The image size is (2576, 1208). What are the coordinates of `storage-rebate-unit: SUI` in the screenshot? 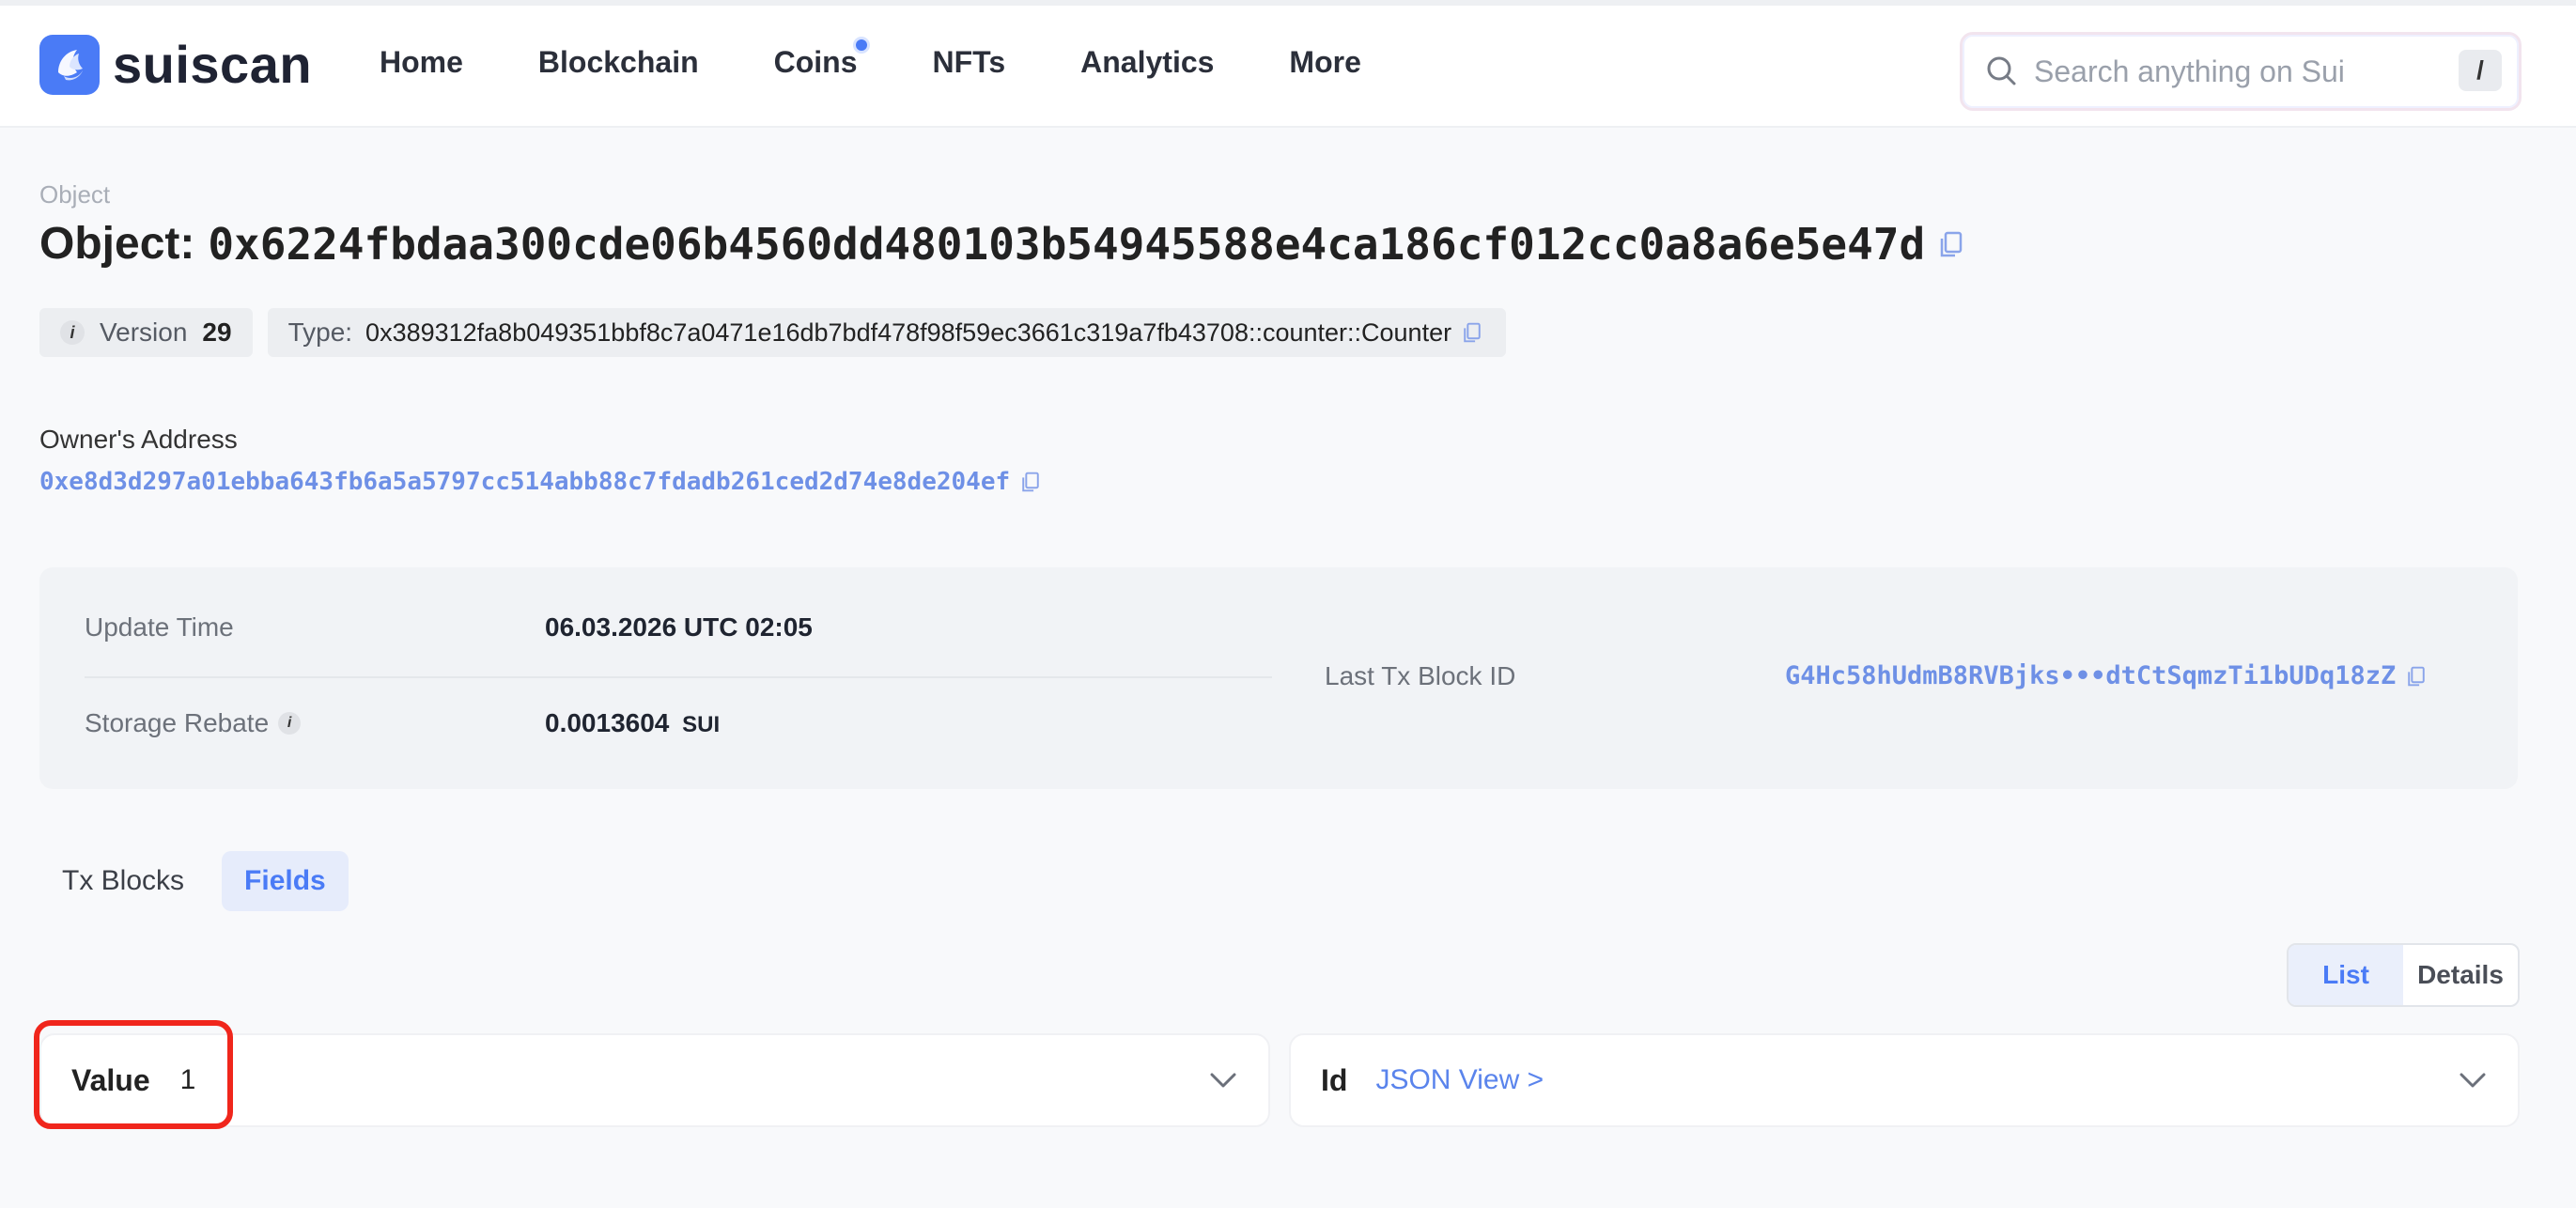 It's located at (702, 724).